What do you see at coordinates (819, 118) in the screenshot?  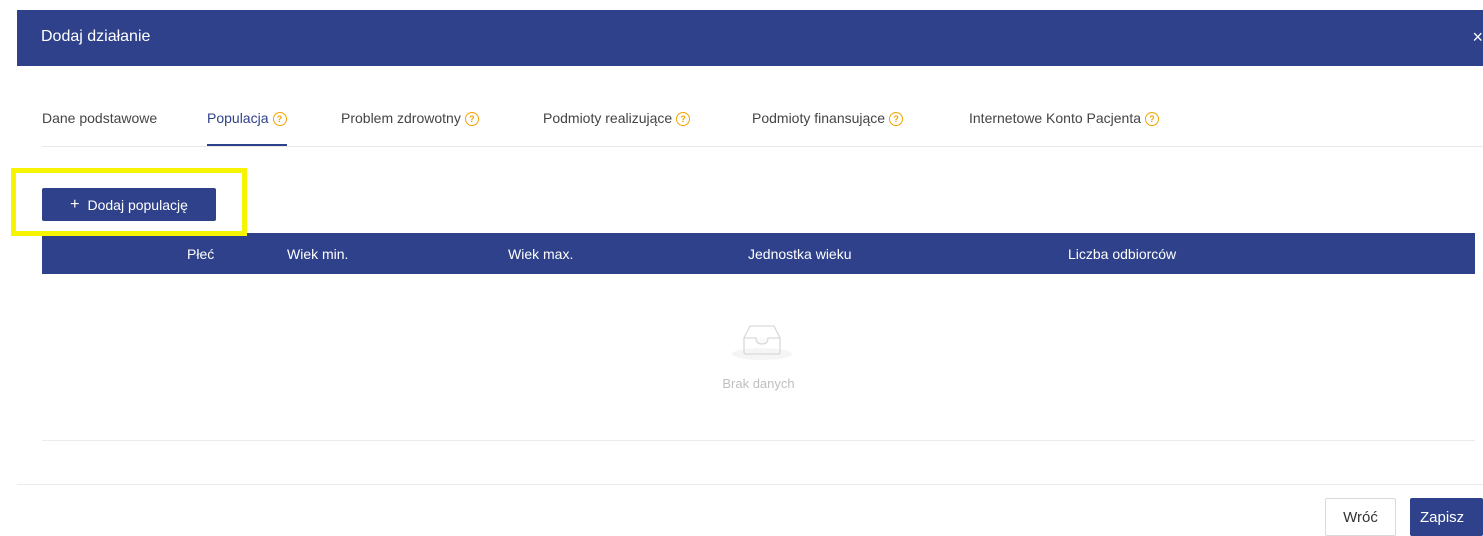 I see `tab-label: Podmioty finansujące` at bounding box center [819, 118].